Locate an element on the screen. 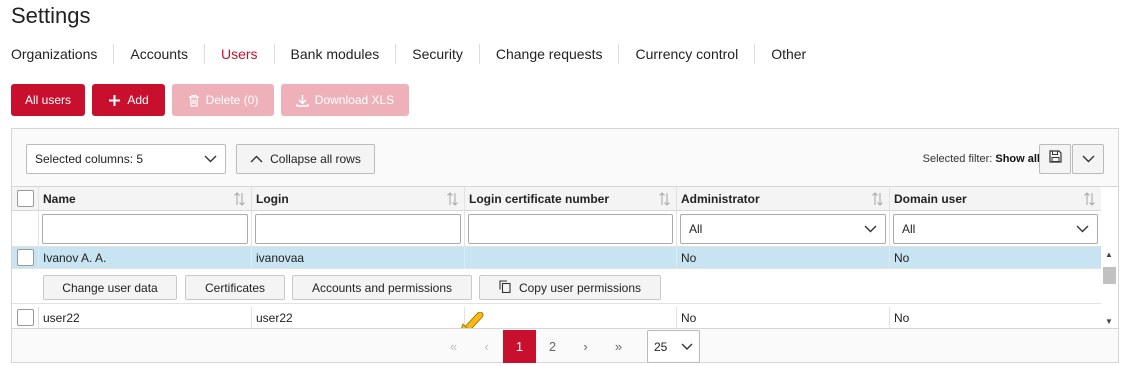 Image resolution: width=1123 pixels, height=366 pixels. scroll-thumb is located at coordinates (1109, 275).